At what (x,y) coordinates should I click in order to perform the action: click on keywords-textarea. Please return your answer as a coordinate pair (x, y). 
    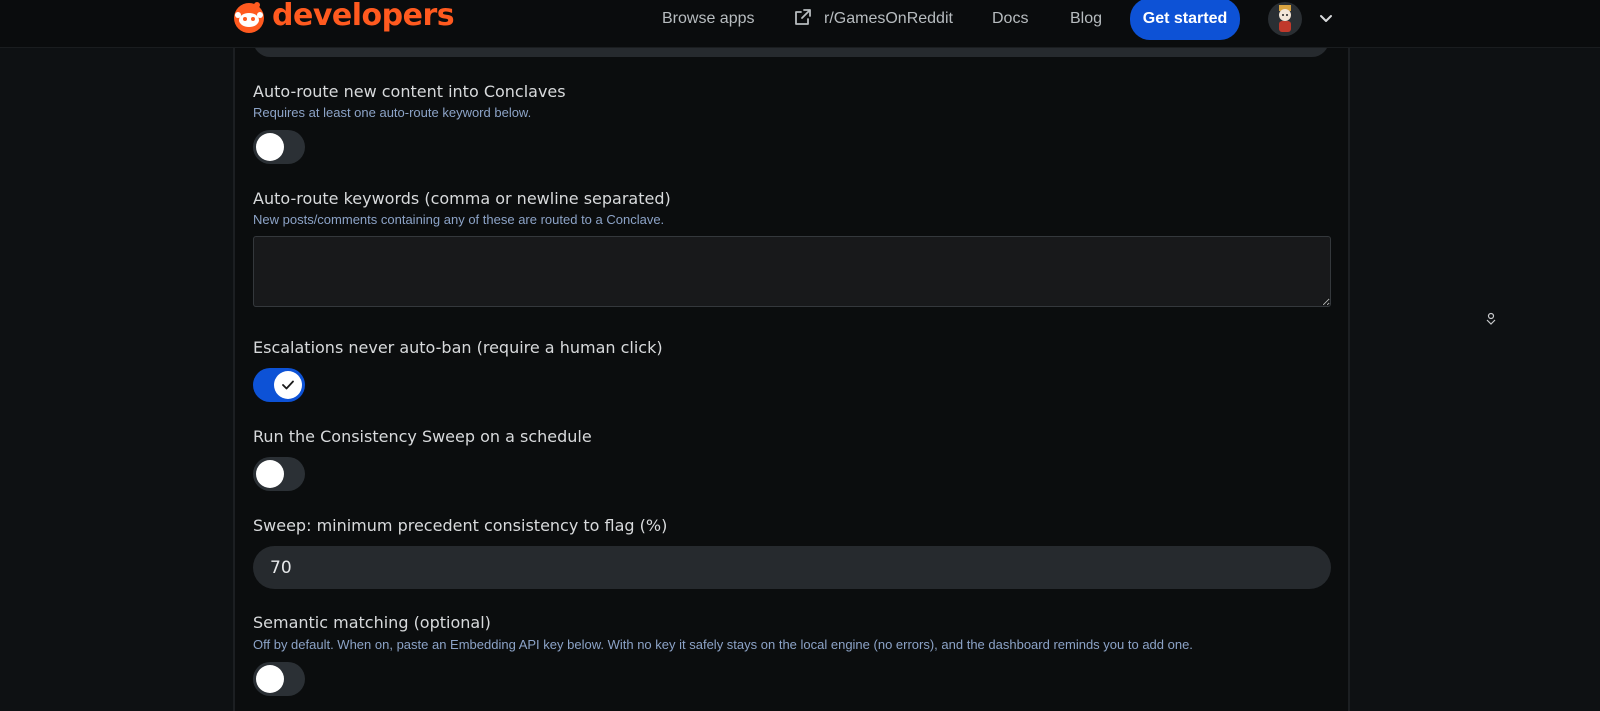
    Looking at the image, I should click on (792, 271).